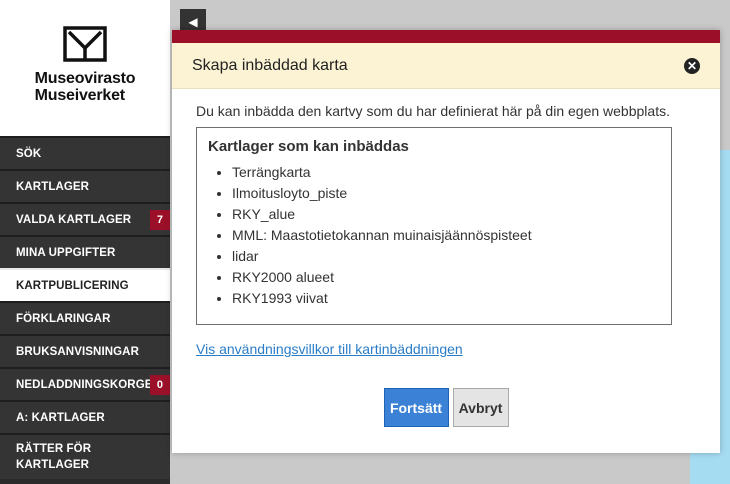  I want to click on dialog-buttons: Fortsätt Avbryt, so click(446, 407).